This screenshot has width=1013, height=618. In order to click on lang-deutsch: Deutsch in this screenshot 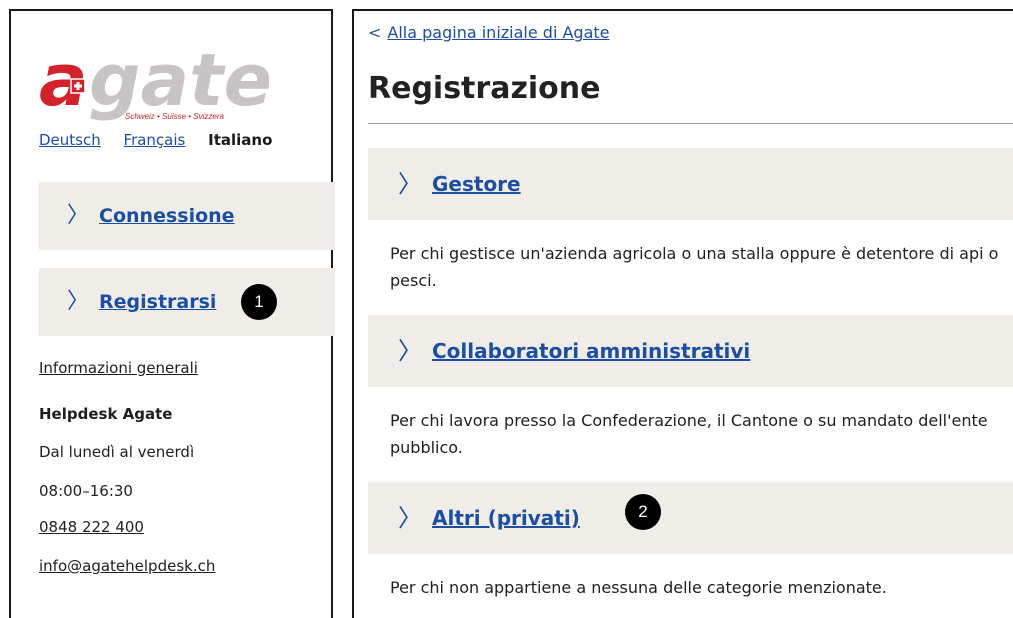, I will do `click(70, 140)`.